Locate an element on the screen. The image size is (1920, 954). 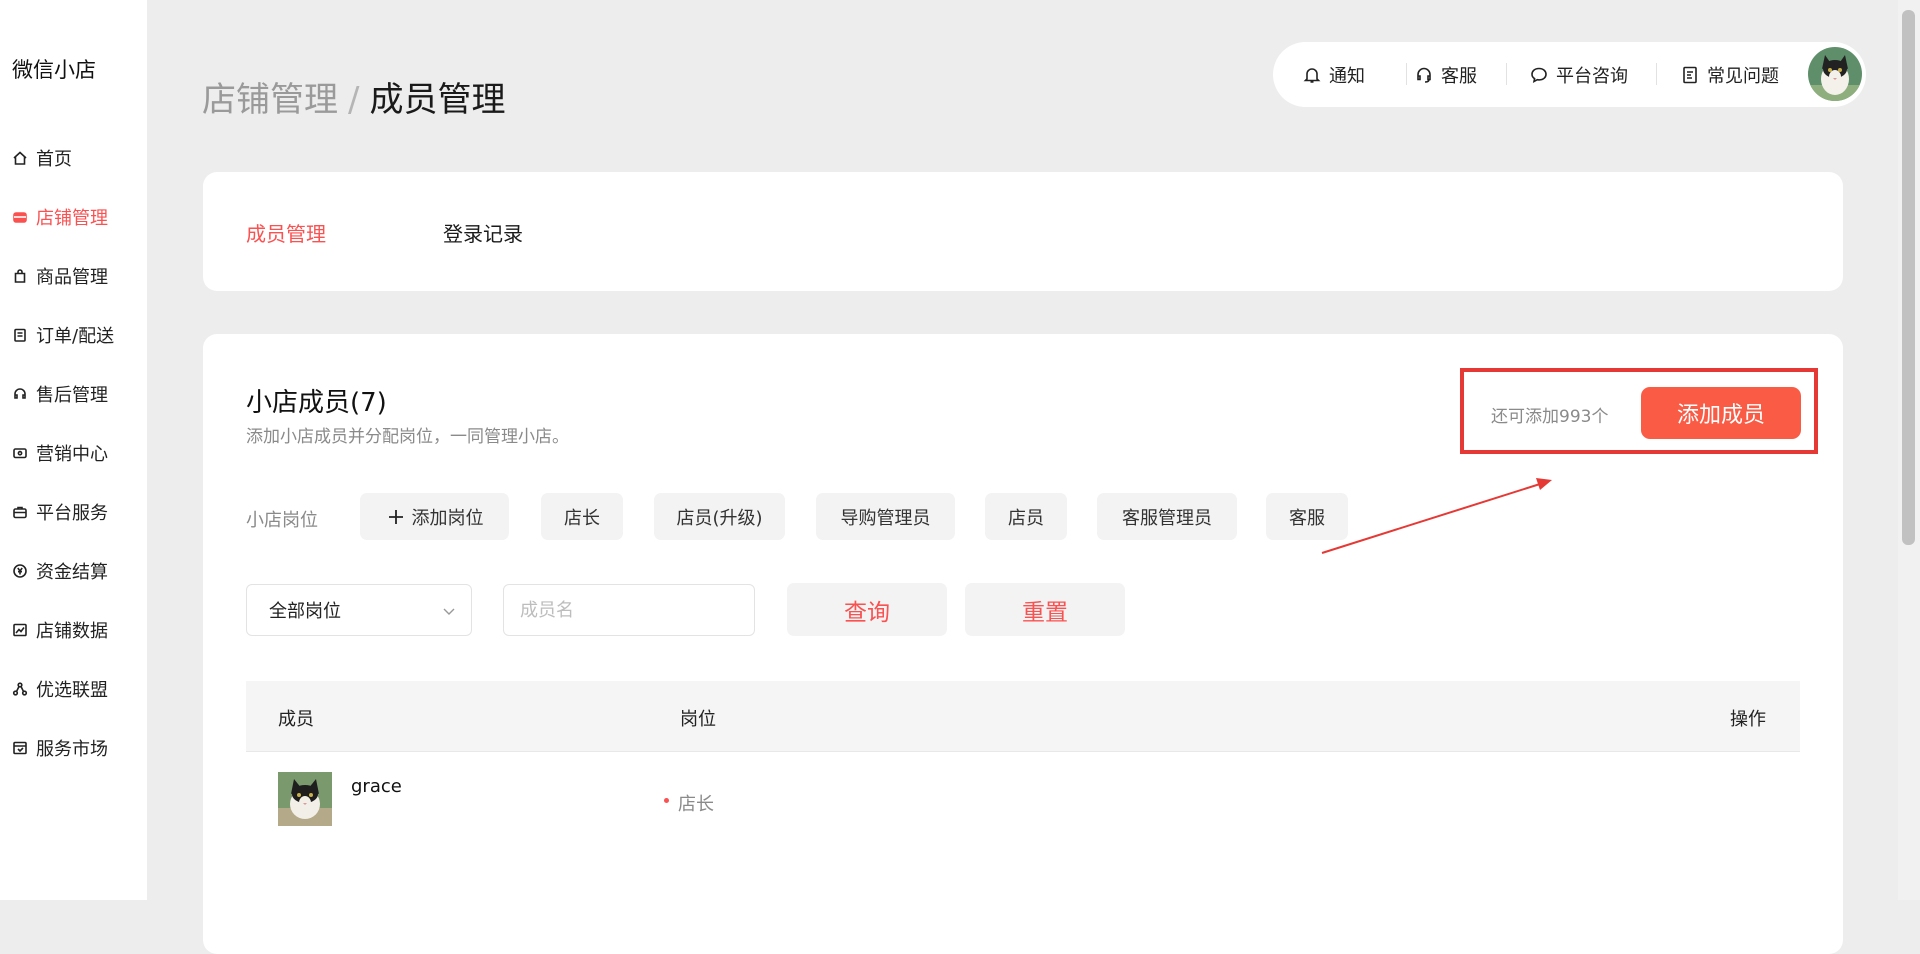
sidebar-item-label: 平台服务 is located at coordinates (72, 513).